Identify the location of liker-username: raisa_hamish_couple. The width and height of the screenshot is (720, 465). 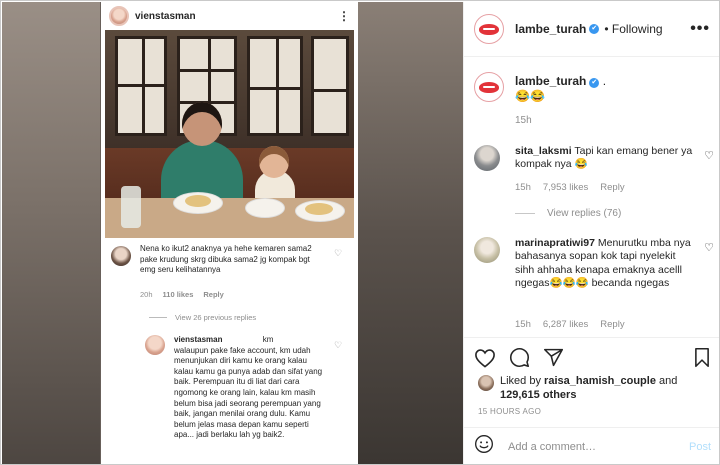
(600, 381).